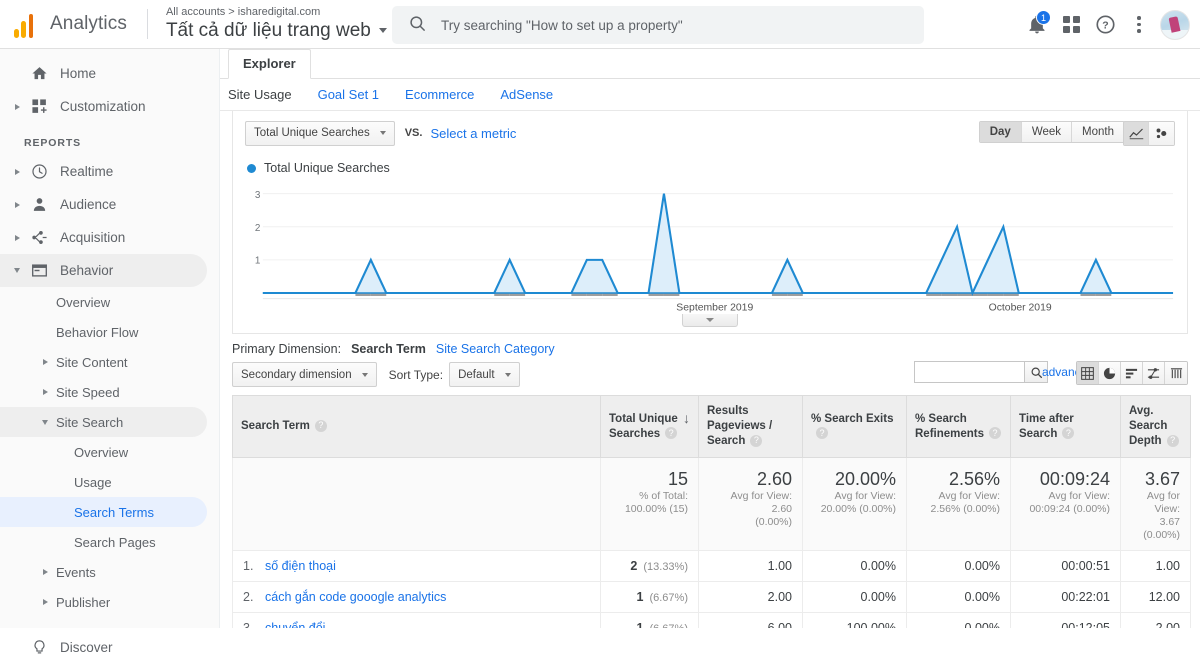  Describe the element at coordinates (355, 597) in the screenshot. I see `search-term-link: cách gắn code gooogle analytics` at that location.